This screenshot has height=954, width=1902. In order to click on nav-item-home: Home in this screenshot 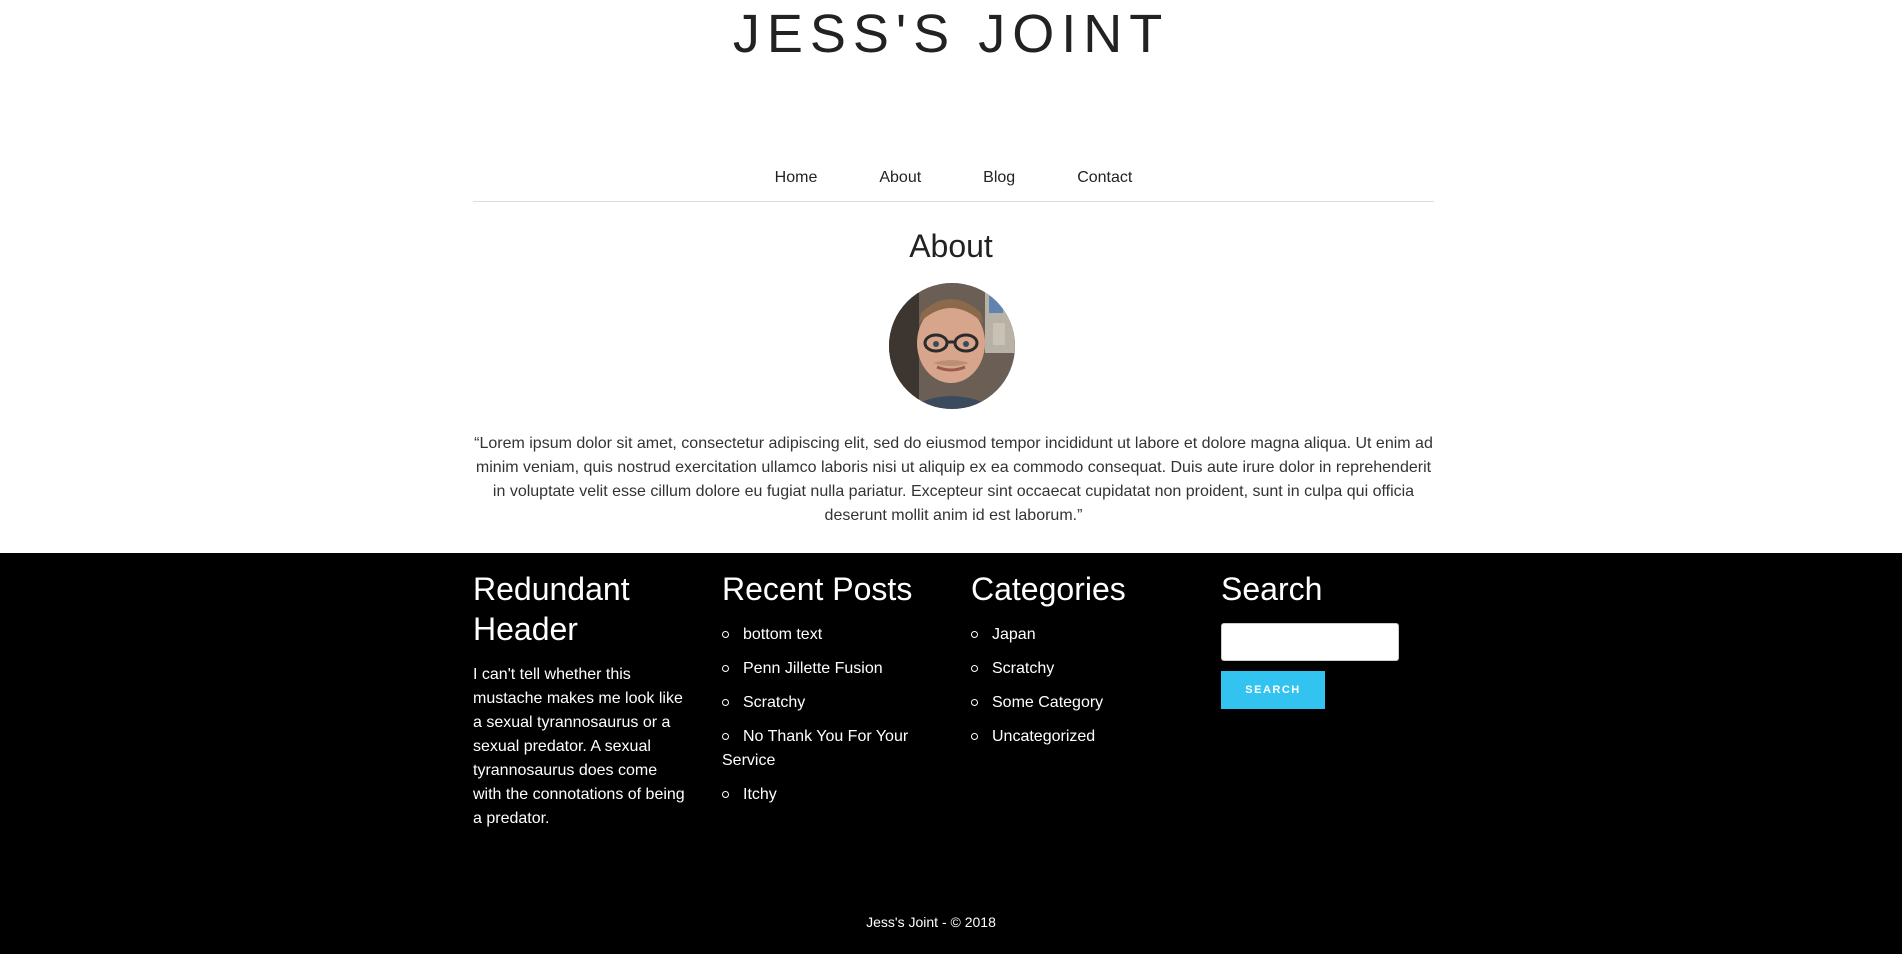, I will do `click(796, 178)`.